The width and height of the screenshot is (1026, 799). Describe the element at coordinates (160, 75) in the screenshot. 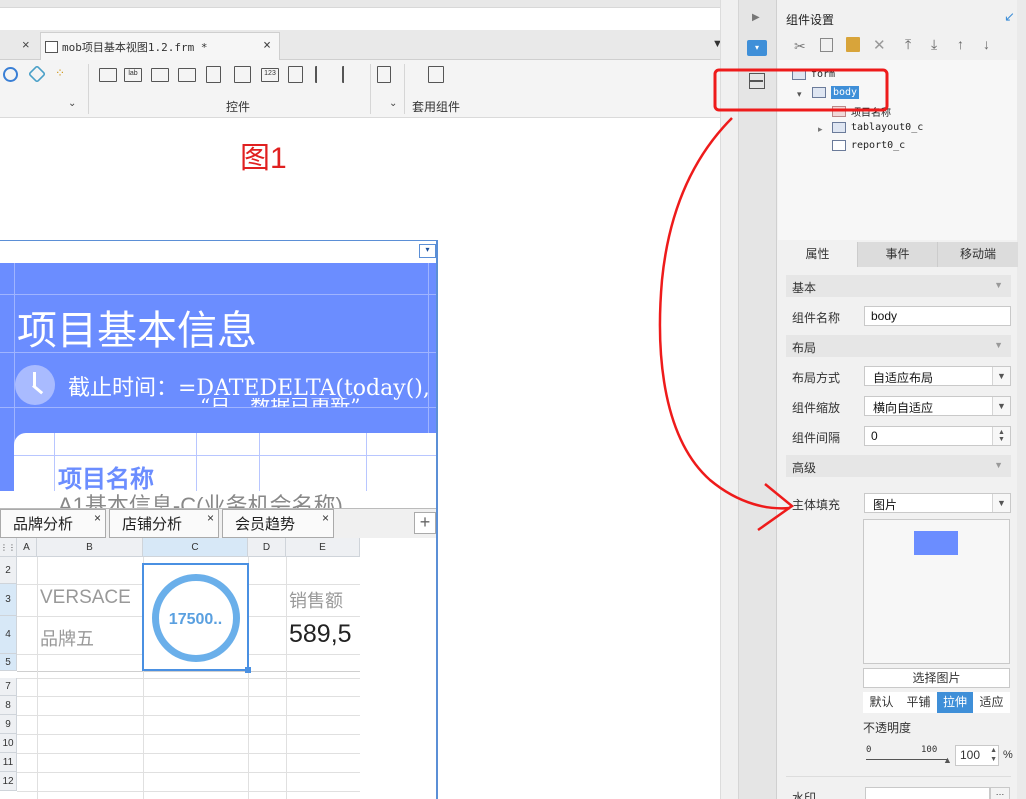

I see `text-field-widget-icon` at that location.